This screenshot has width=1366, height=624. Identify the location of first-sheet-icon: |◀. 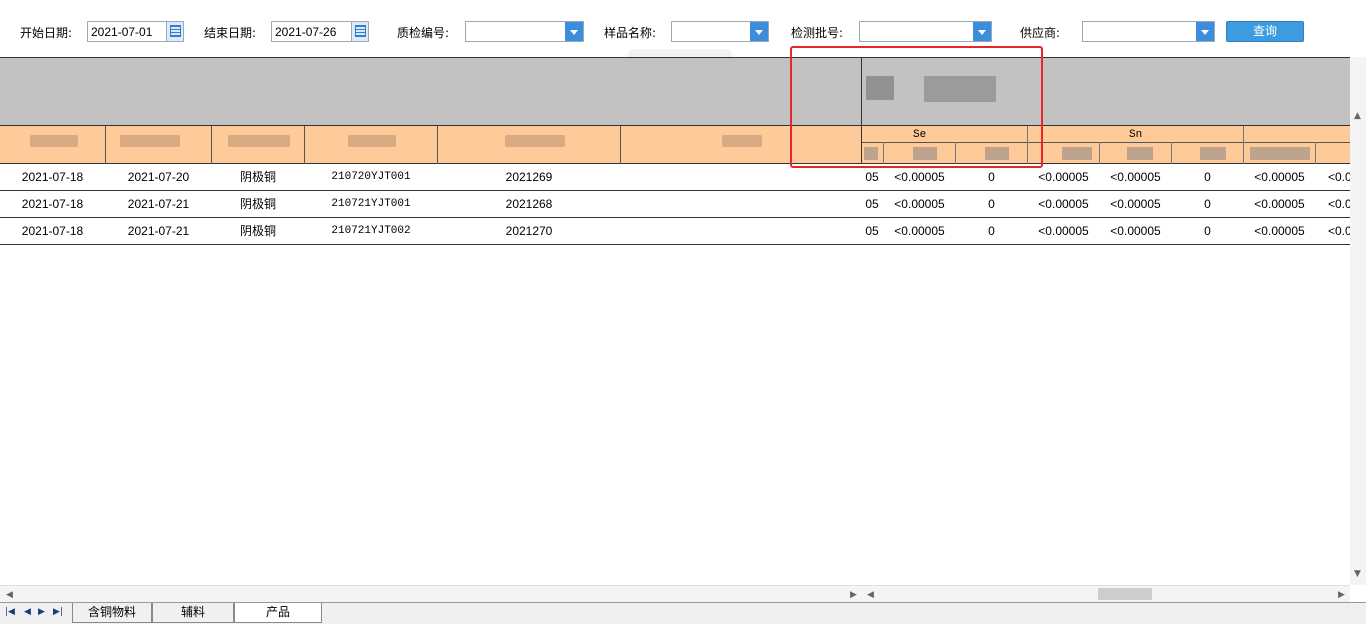
(10, 612).